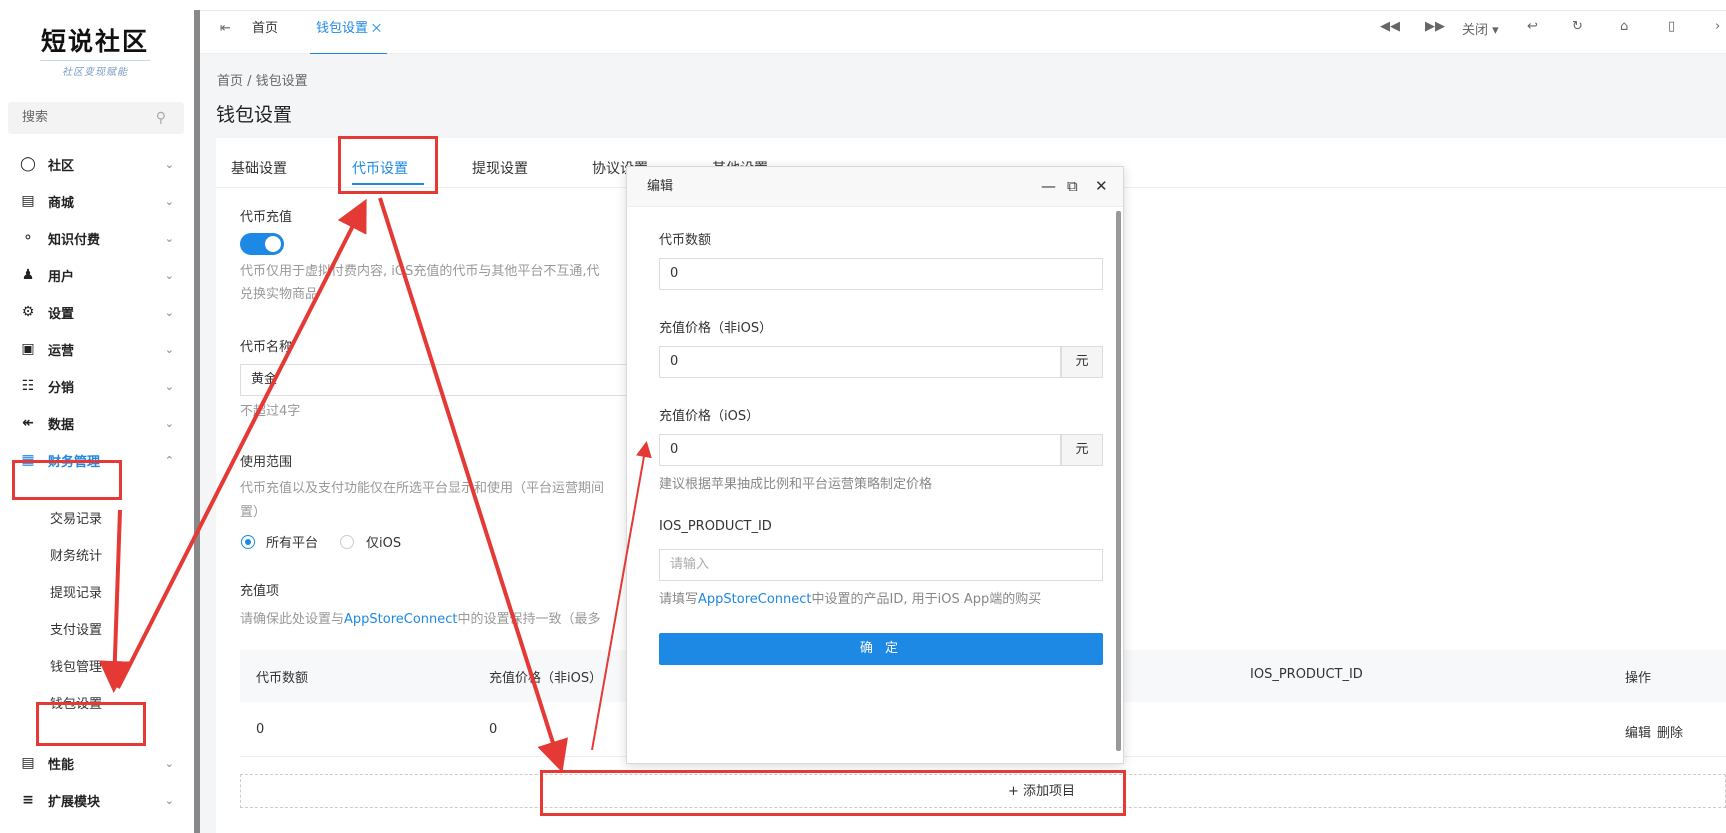 This screenshot has height=833, width=1726. What do you see at coordinates (1577, 26) in the screenshot?
I see `refresh-icon: ↻` at bounding box center [1577, 26].